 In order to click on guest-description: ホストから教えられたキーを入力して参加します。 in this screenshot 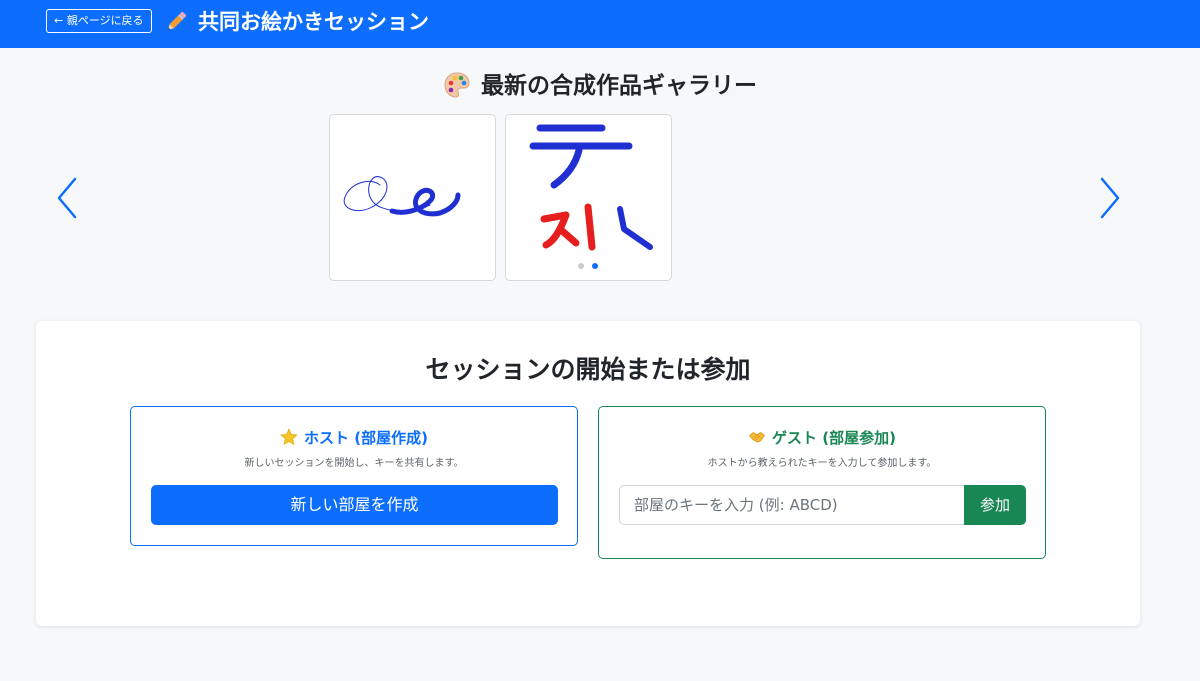, I will do `click(822, 463)`.